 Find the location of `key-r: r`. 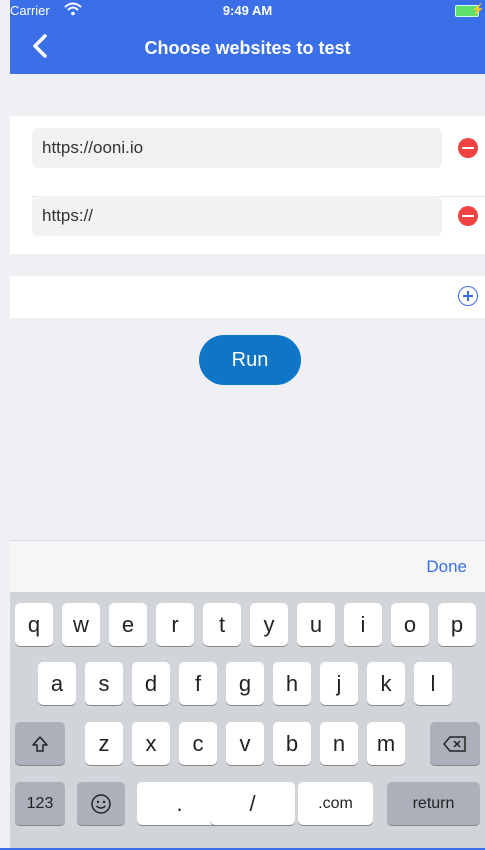

key-r: r is located at coordinates (175, 624).